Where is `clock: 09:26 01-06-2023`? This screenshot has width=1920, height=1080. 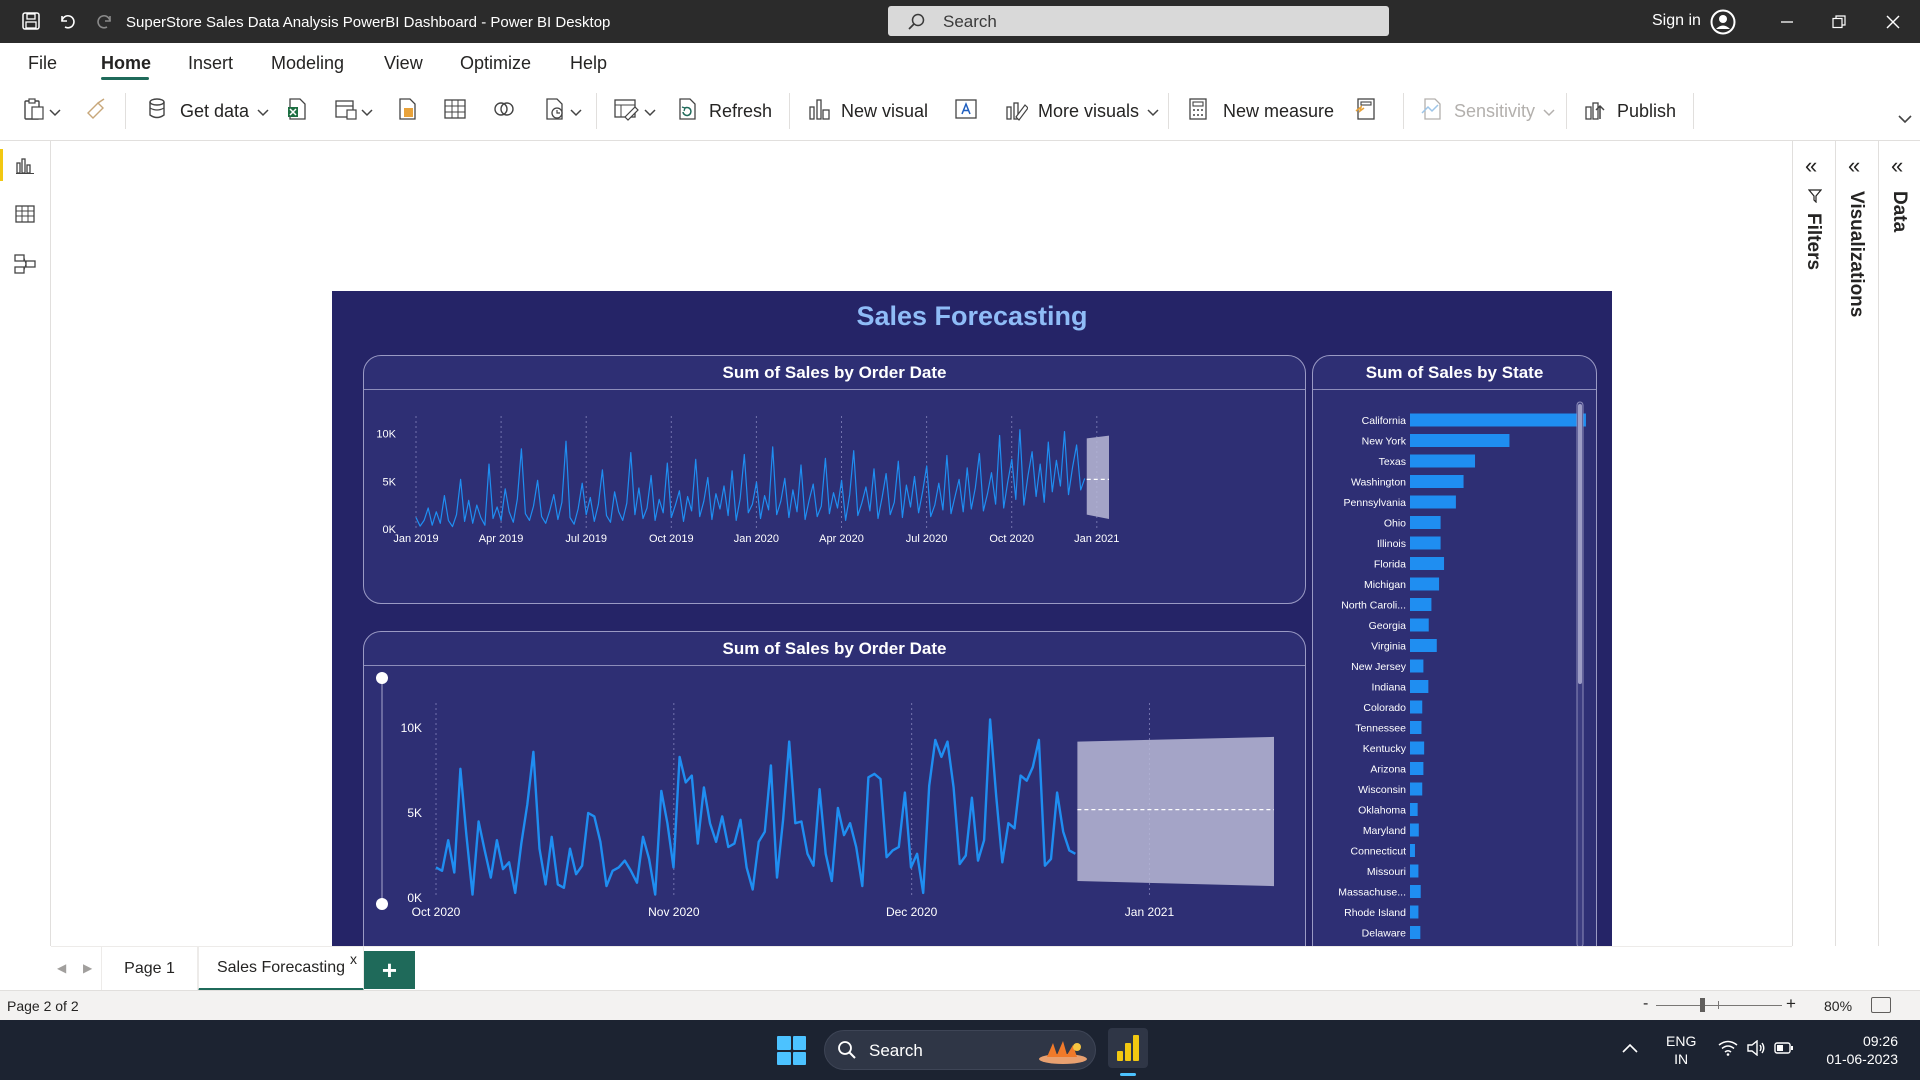 clock: 09:26 01-06-2023 is located at coordinates (1858, 1050).